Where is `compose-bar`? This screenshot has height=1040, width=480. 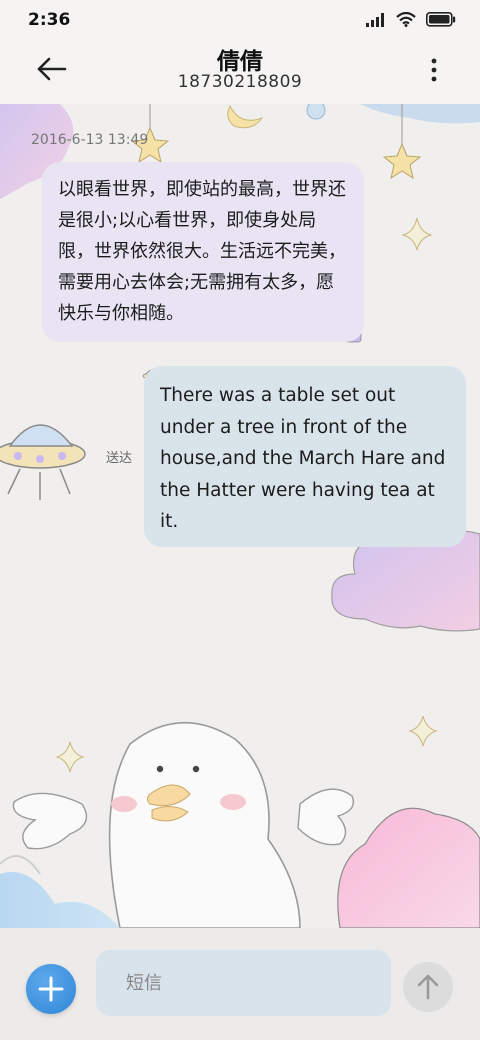
compose-bar is located at coordinates (240, 984).